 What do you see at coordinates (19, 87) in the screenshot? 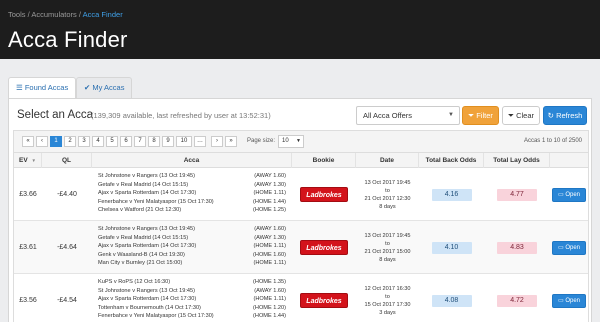
I see `list-icon: ☰` at bounding box center [19, 87].